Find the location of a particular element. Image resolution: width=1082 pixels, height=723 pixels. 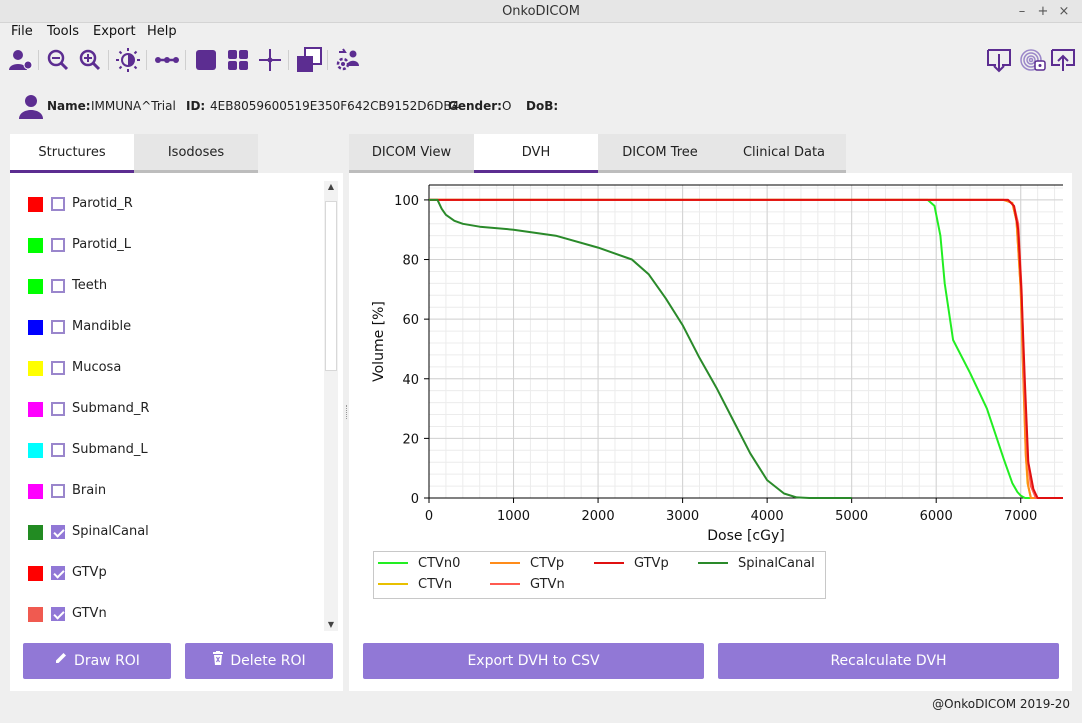

close-button: × is located at coordinates (1064, 11).